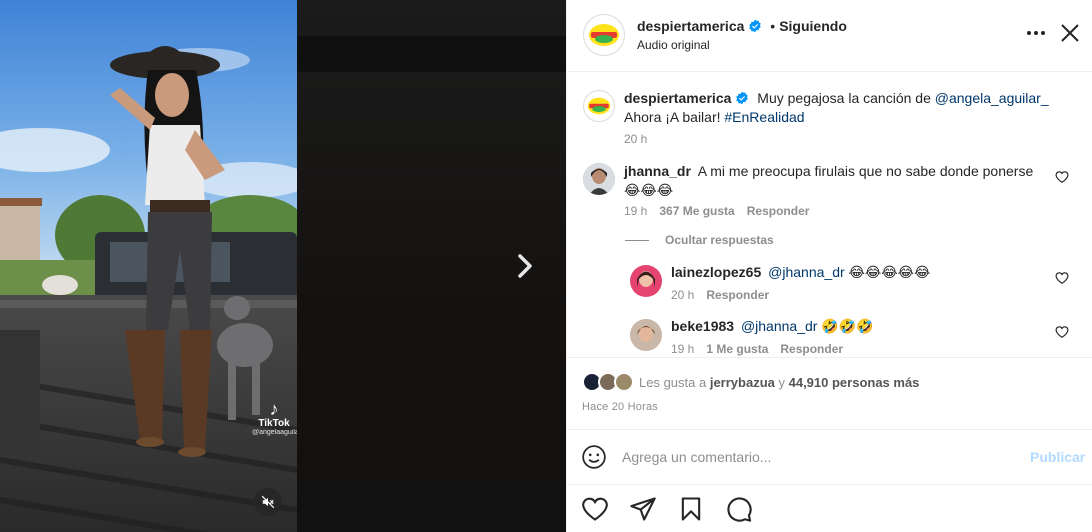 Image resolution: width=1092 pixels, height=532 pixels. I want to click on reply-meta: 19 h 1 Me gusta Responder, so click(757, 349).